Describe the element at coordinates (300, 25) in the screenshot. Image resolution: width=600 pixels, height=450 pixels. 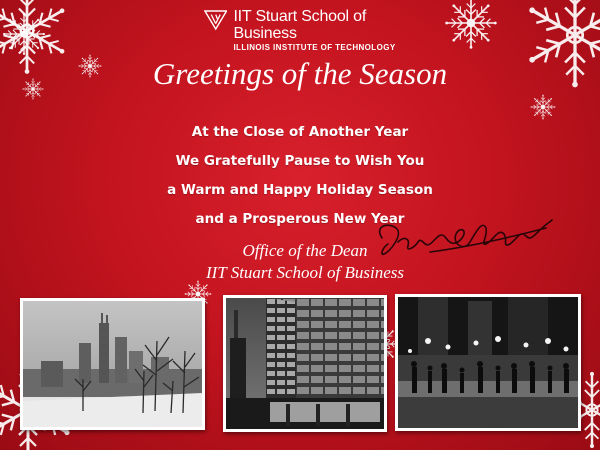
I see `logo-title: IIT Stuart School of Business` at that location.